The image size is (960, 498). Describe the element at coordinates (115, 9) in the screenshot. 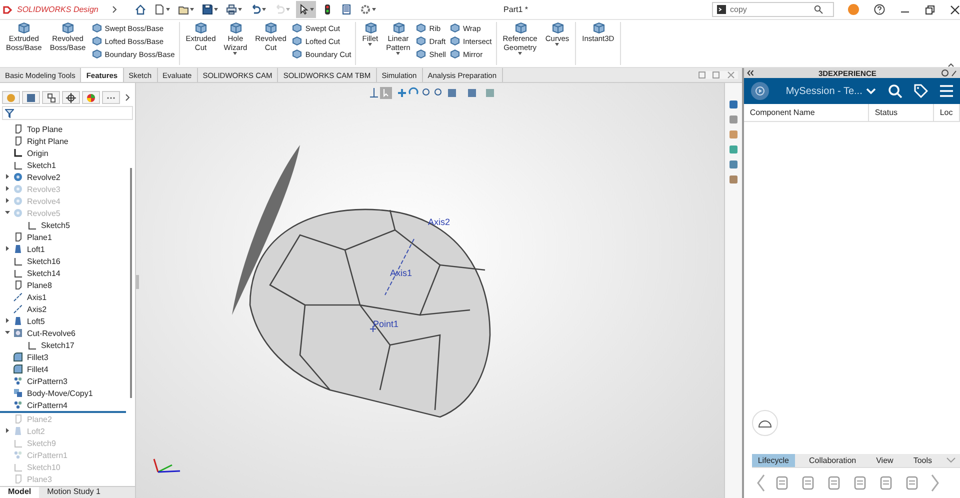

I see `chevron-right-icon` at that location.